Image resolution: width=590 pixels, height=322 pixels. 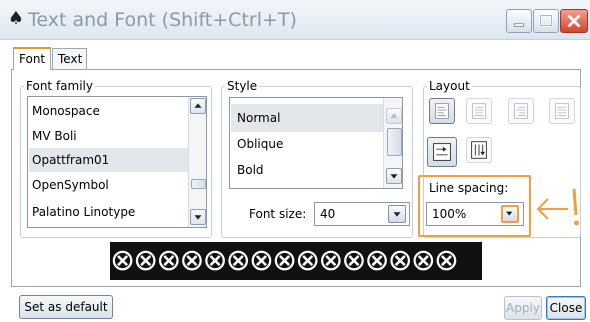 I want to click on align-left-icon, so click(x=442, y=111).